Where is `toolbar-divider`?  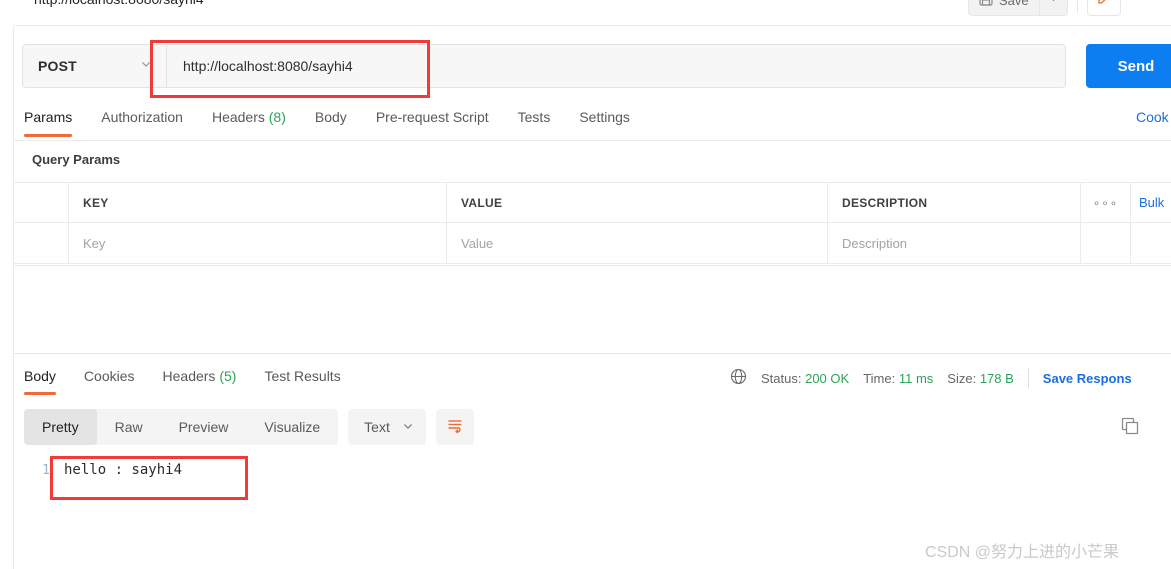 toolbar-divider is located at coordinates (1077, 6).